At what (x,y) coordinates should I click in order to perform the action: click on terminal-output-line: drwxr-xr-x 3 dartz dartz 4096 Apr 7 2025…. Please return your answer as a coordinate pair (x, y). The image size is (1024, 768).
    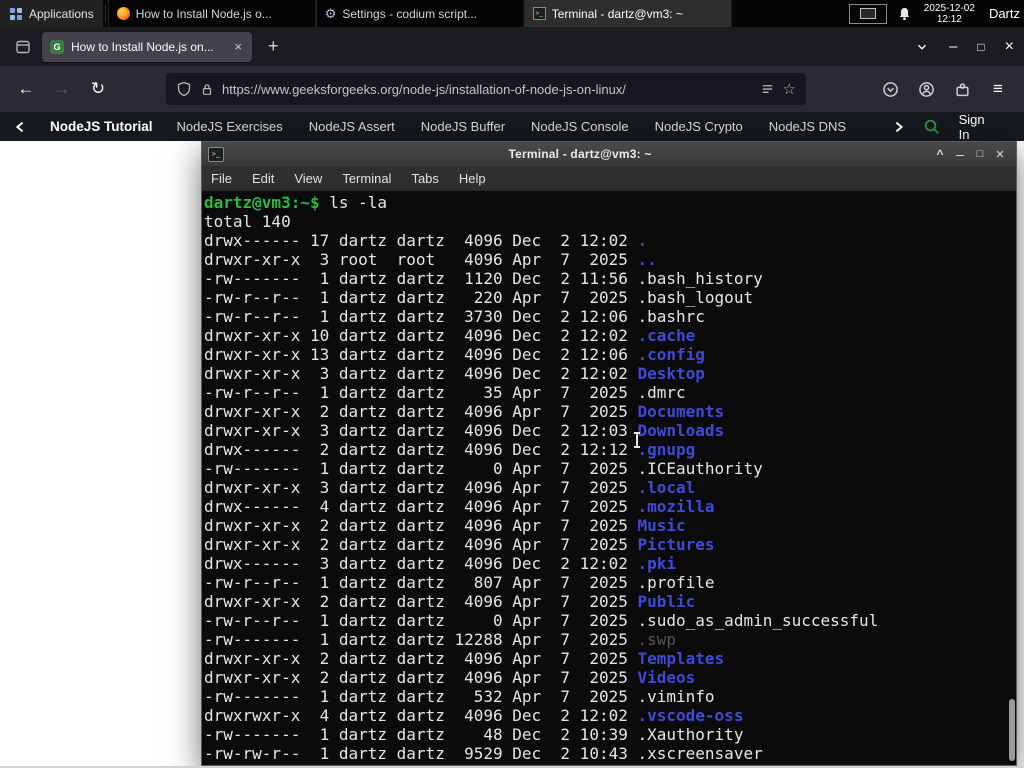
    Looking at the image, I should click on (610, 487).